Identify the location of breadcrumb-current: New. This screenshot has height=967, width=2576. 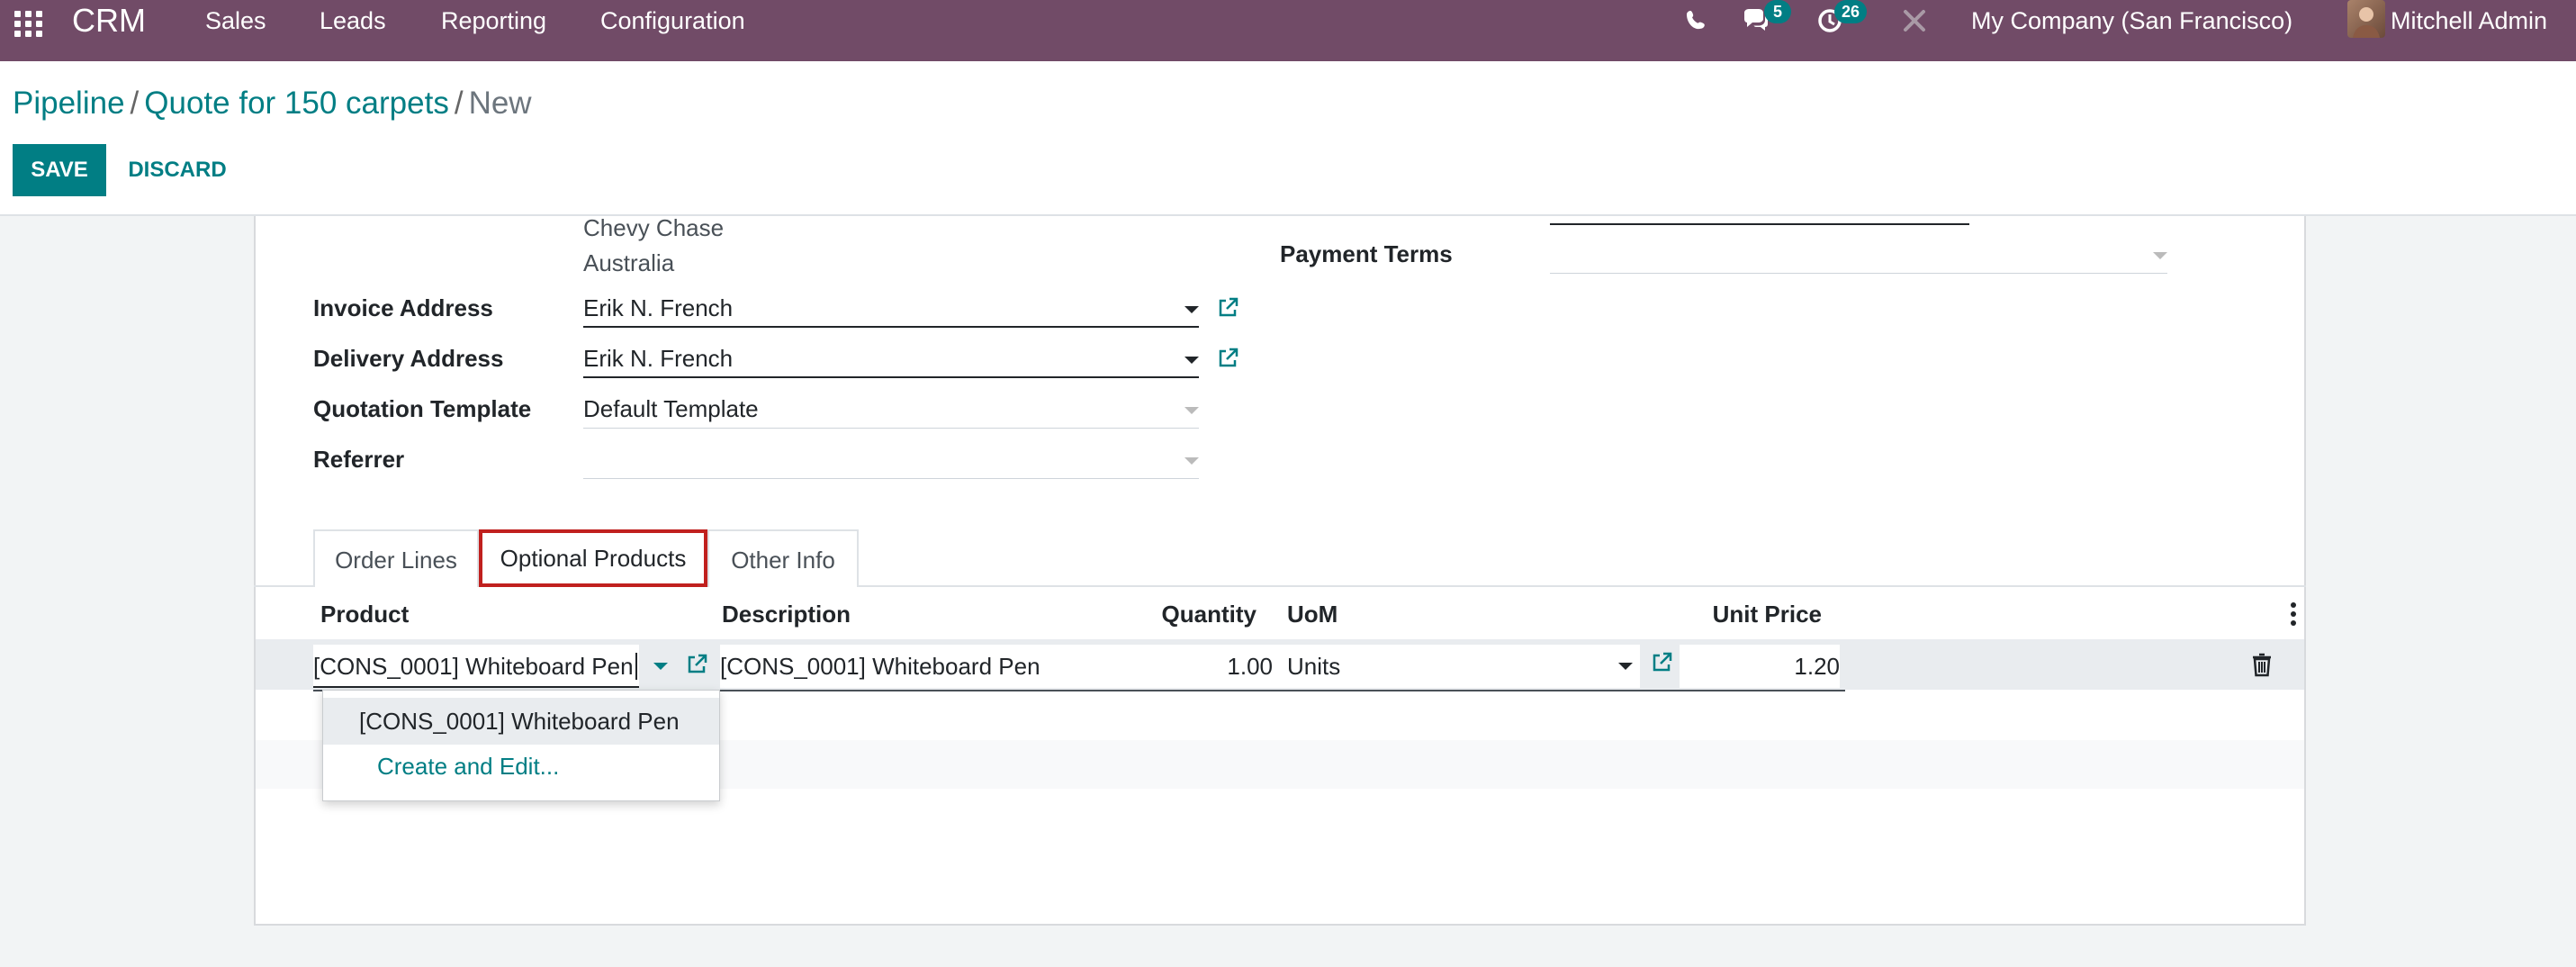
(500, 103).